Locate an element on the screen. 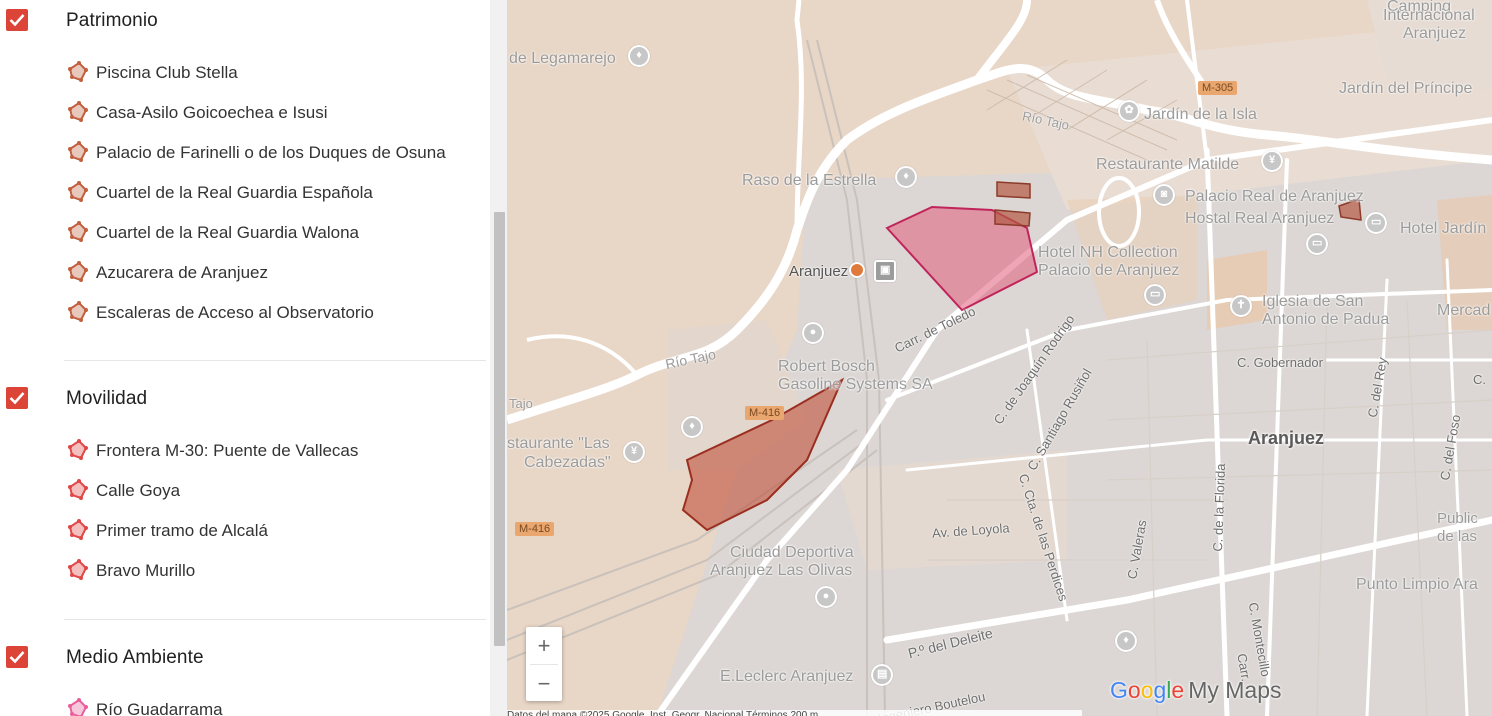 The image size is (1492, 716). map-label-palacio-real: Palacio Real de Aranjuez is located at coordinates (1274, 196).